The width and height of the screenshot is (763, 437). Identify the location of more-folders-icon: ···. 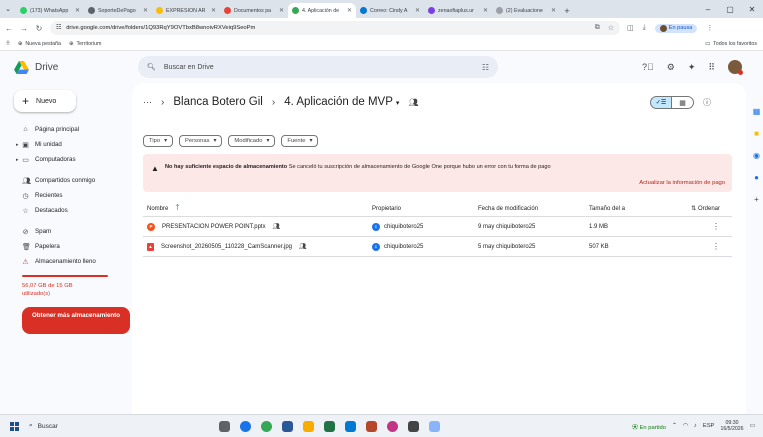
(147, 102).